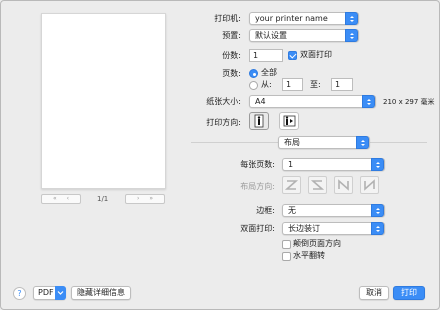  I want to click on two-sided-value: 长边装订, so click(304, 228).